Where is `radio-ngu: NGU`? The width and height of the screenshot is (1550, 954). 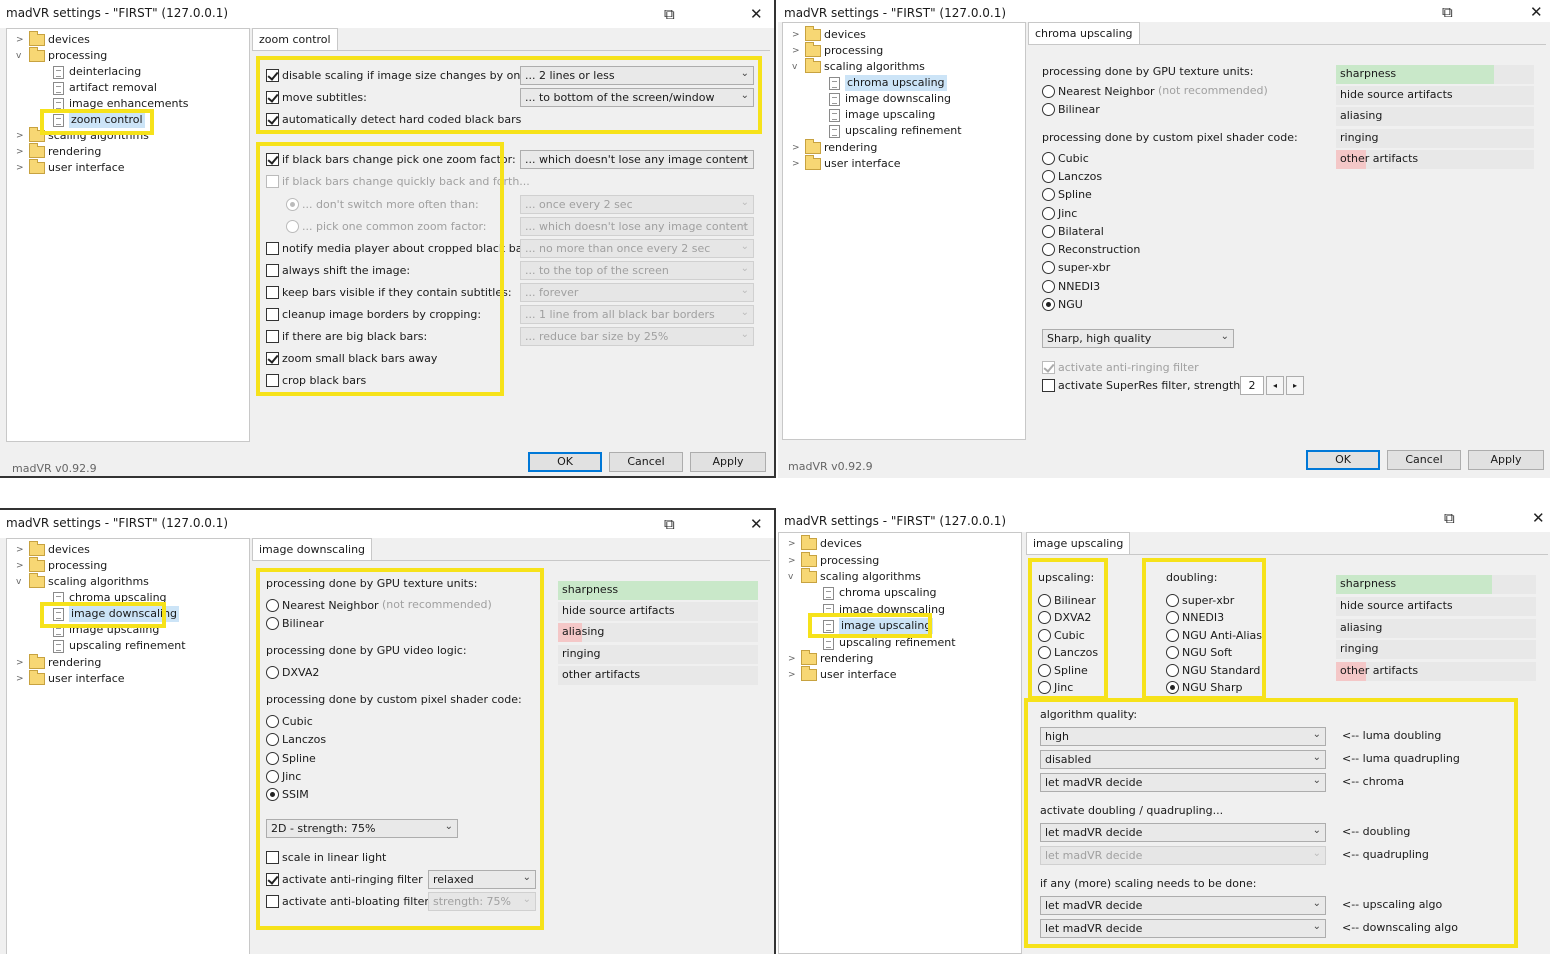
radio-ngu: NGU is located at coordinates (1062, 304).